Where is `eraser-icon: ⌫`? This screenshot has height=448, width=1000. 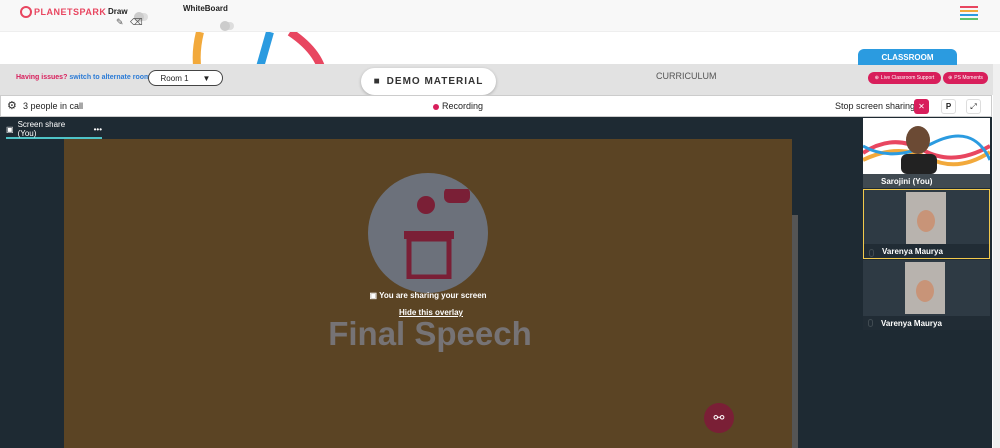
eraser-icon: ⌫ is located at coordinates (136, 22).